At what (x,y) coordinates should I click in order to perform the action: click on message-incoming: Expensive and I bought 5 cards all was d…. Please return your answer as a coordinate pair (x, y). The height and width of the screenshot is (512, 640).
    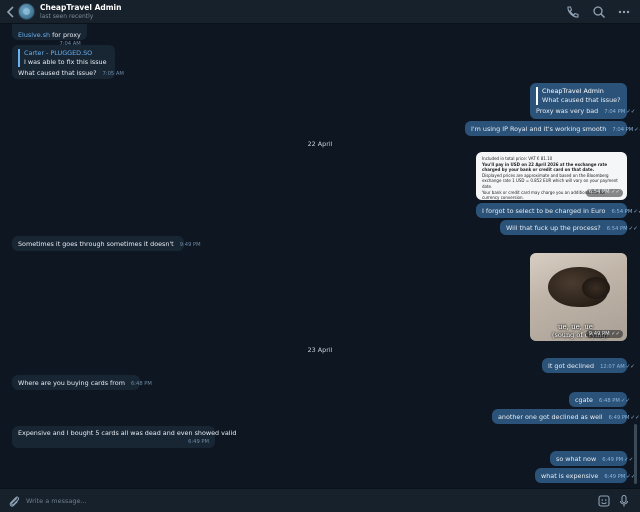
    Looking at the image, I should click on (124, 437).